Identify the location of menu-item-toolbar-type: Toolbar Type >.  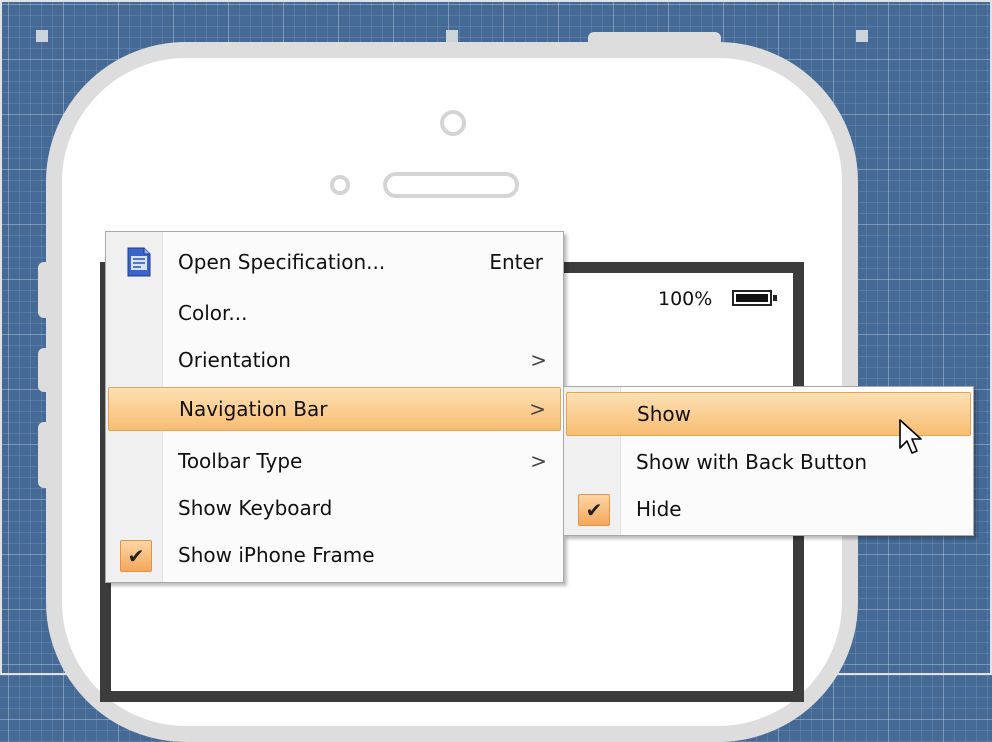
(334, 462).